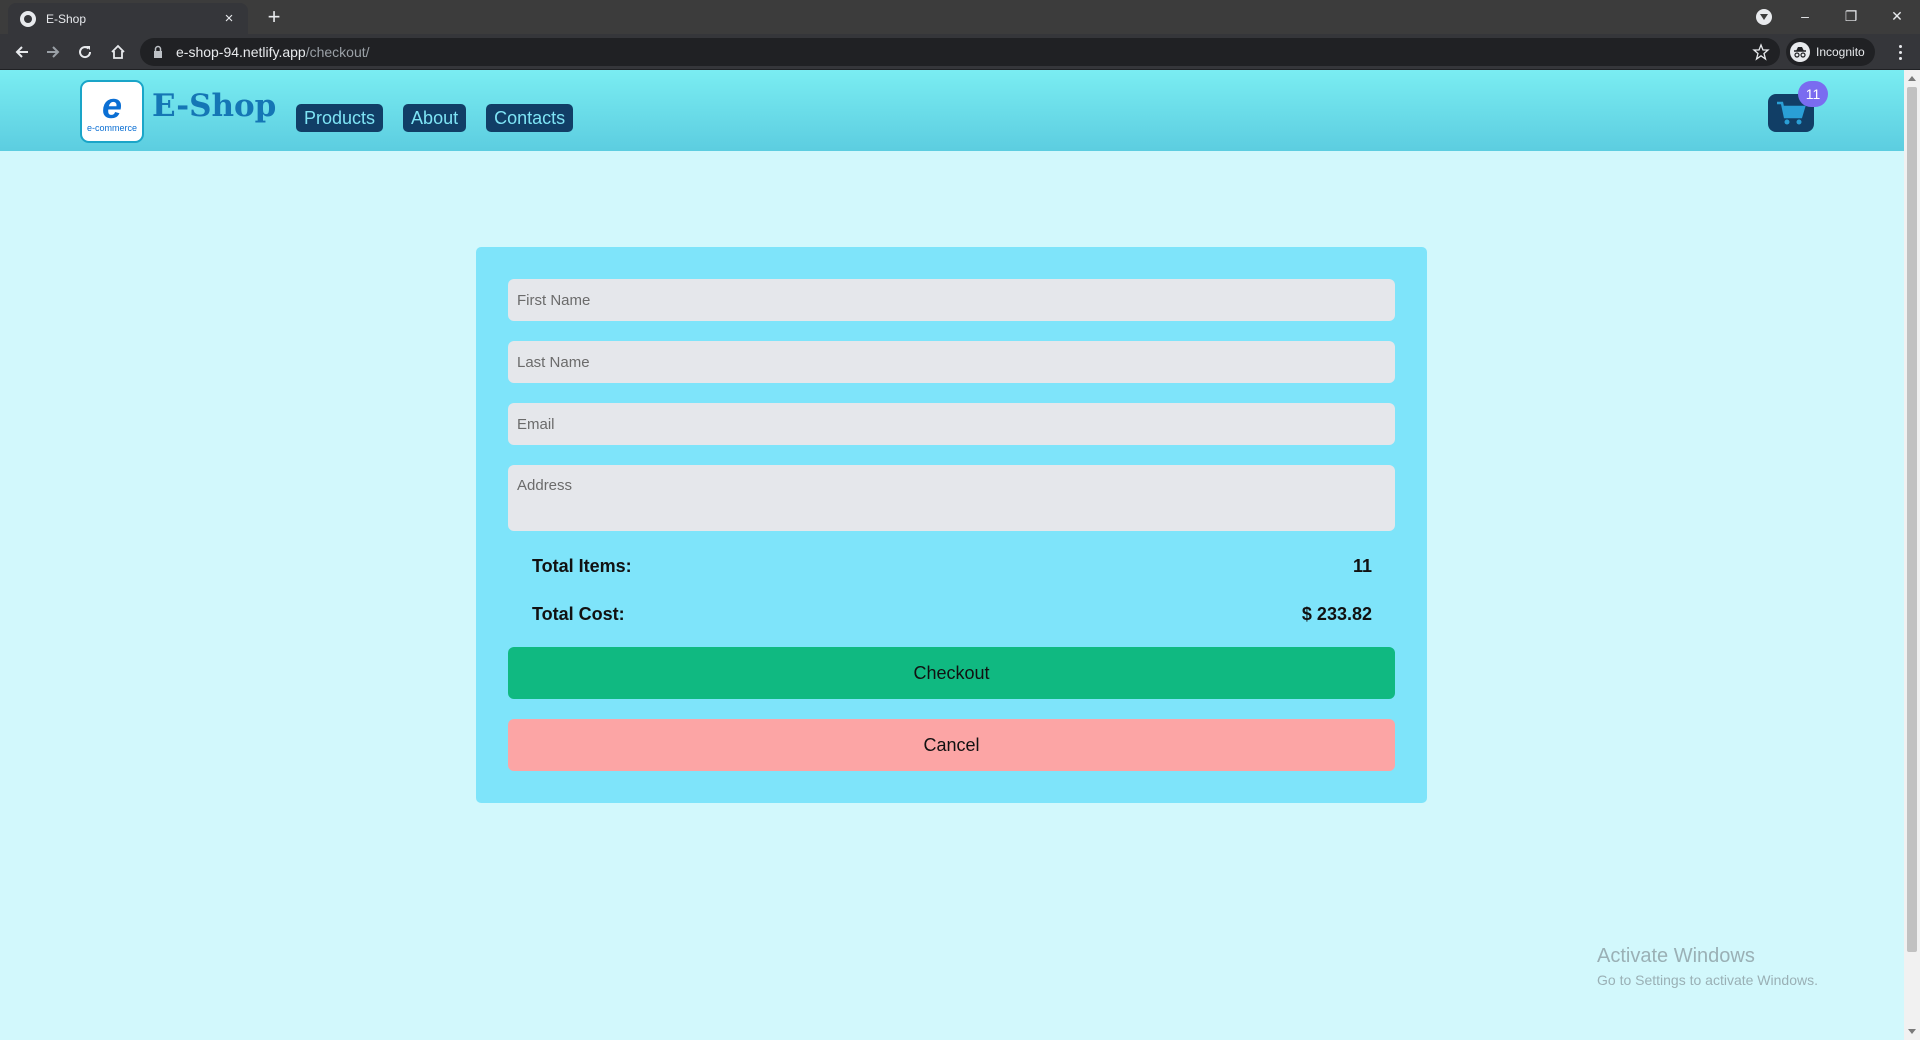 The image size is (1920, 1040). Describe the element at coordinates (951, 745) in the screenshot. I see `cancel-button: Cancel` at that location.